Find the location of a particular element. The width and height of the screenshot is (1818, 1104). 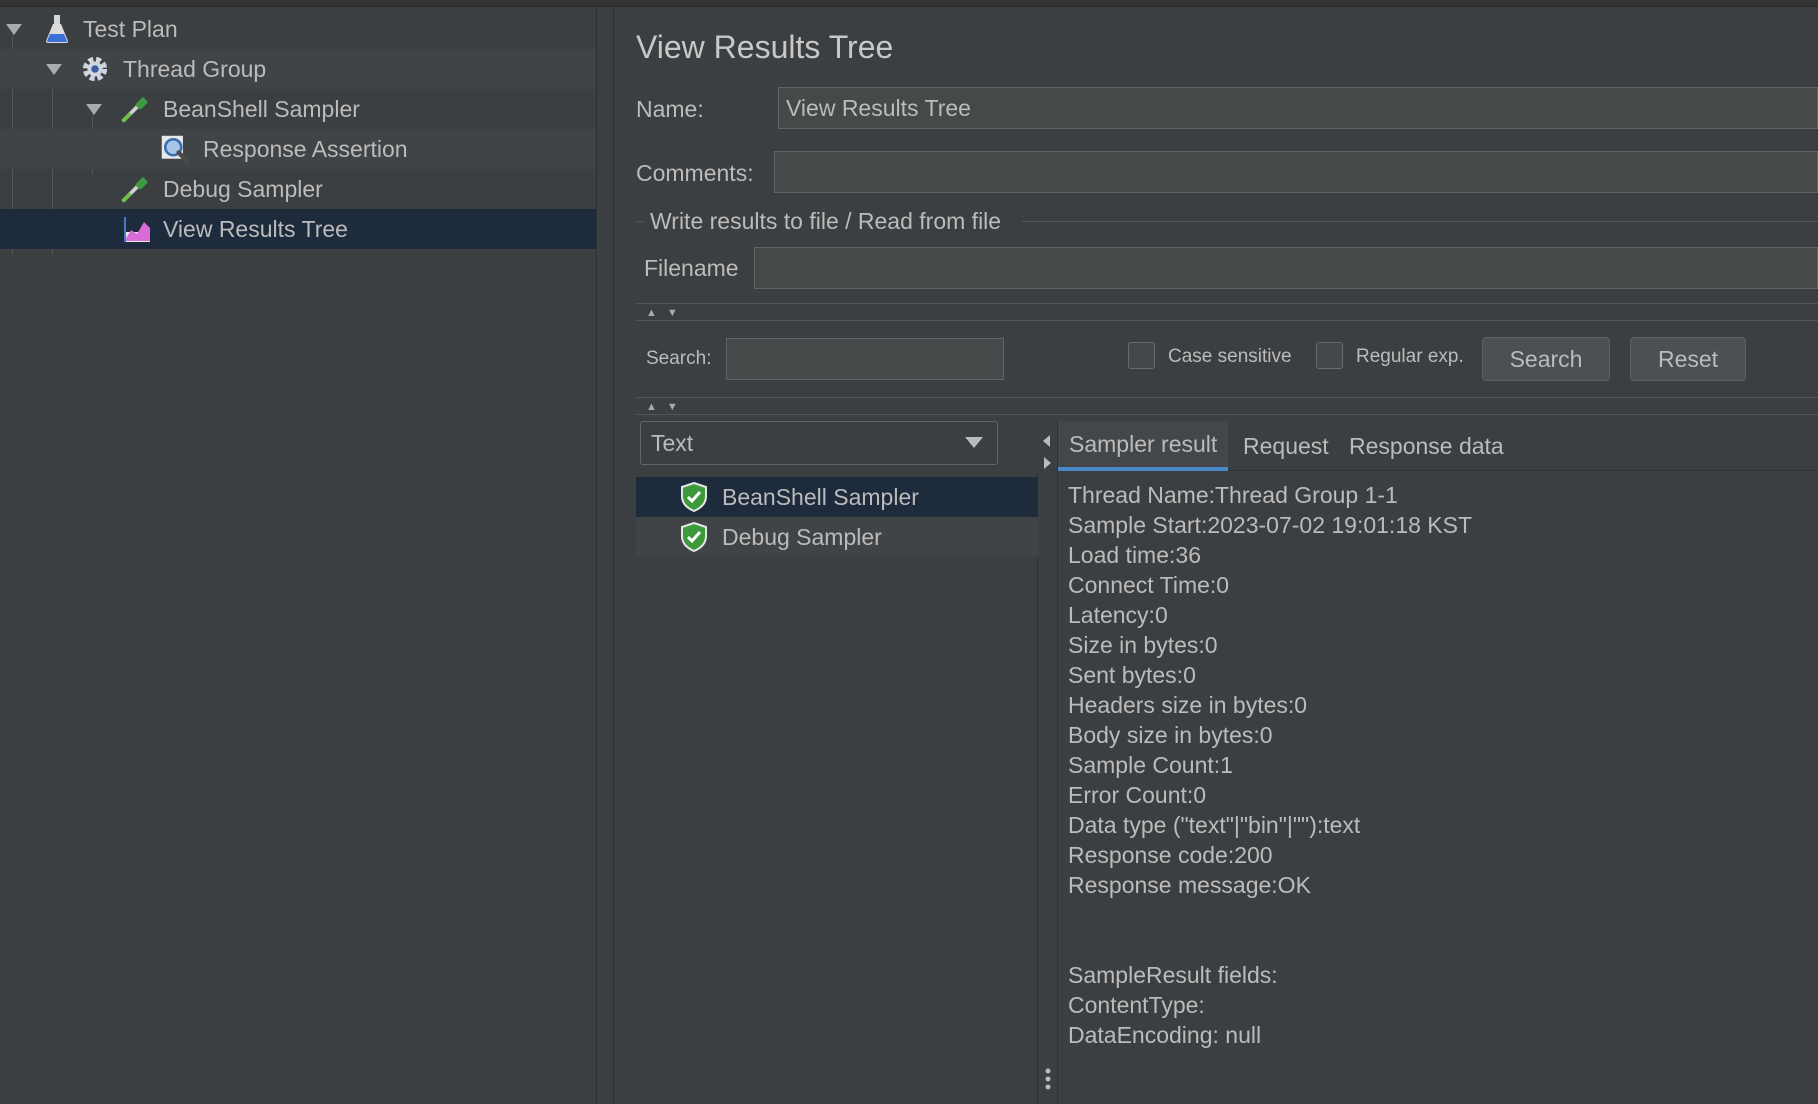

renderer-select-value: Text is located at coordinates (672, 443).